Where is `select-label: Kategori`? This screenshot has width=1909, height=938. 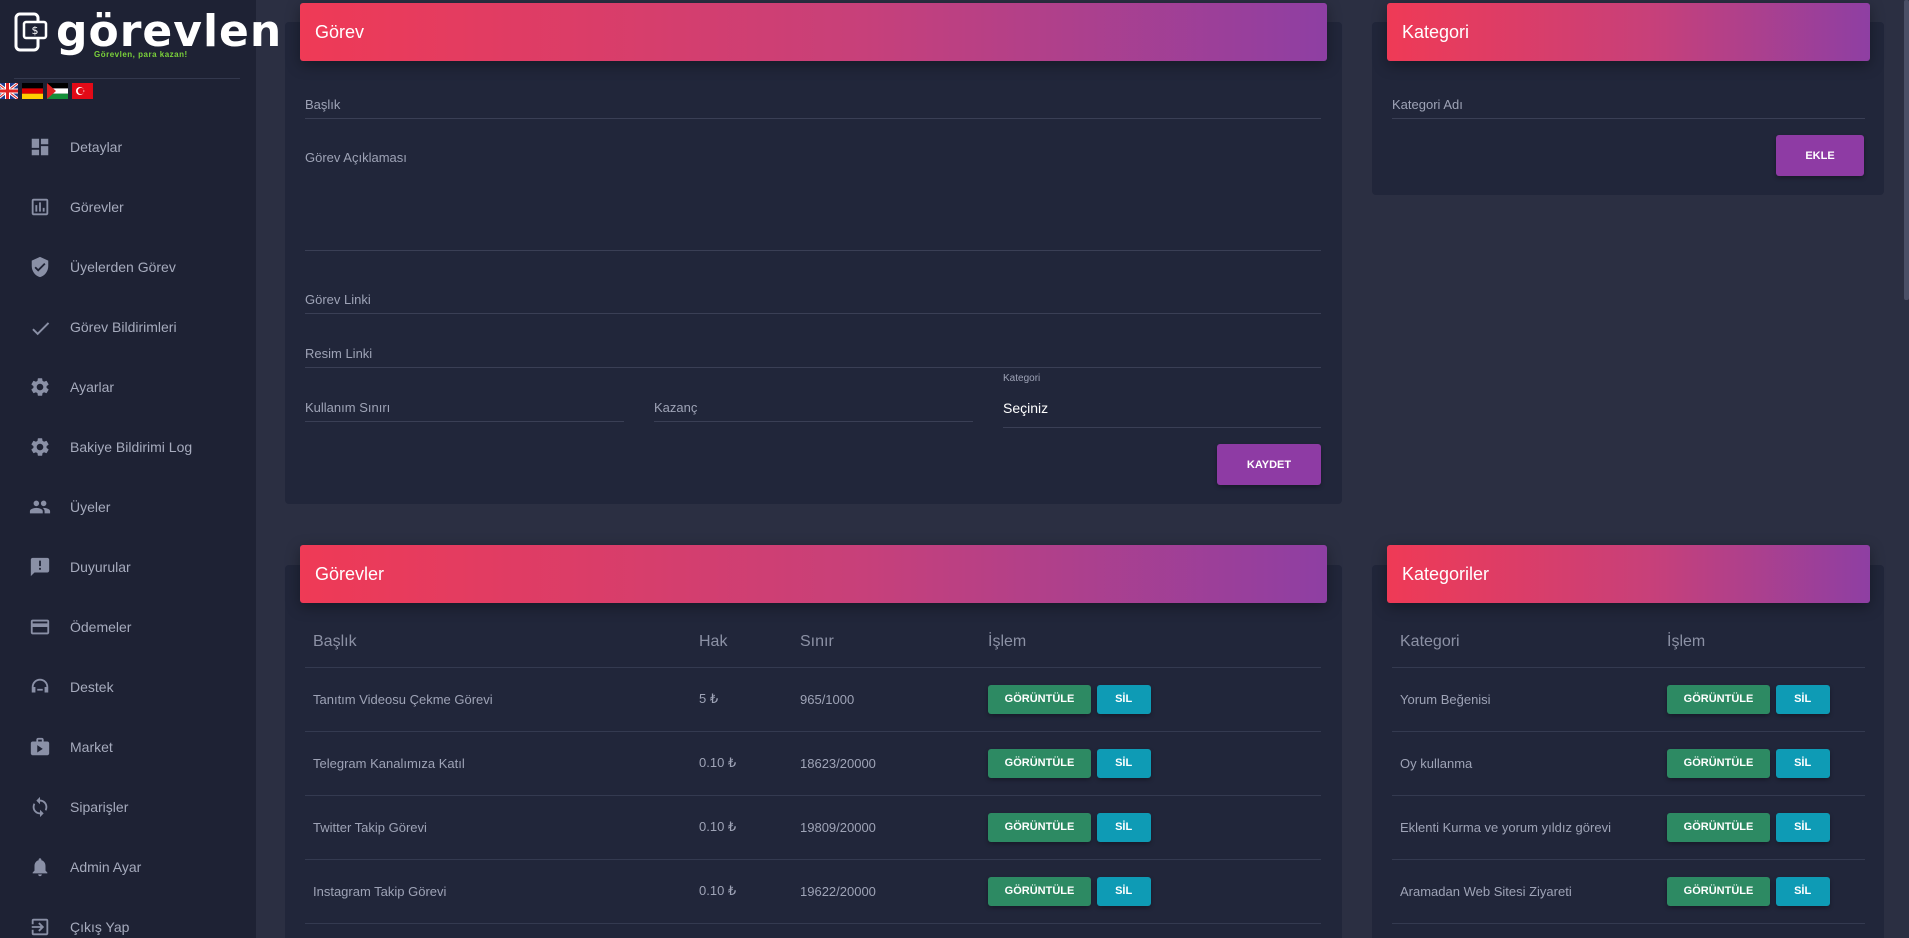
select-label: Kategori is located at coordinates (1022, 378).